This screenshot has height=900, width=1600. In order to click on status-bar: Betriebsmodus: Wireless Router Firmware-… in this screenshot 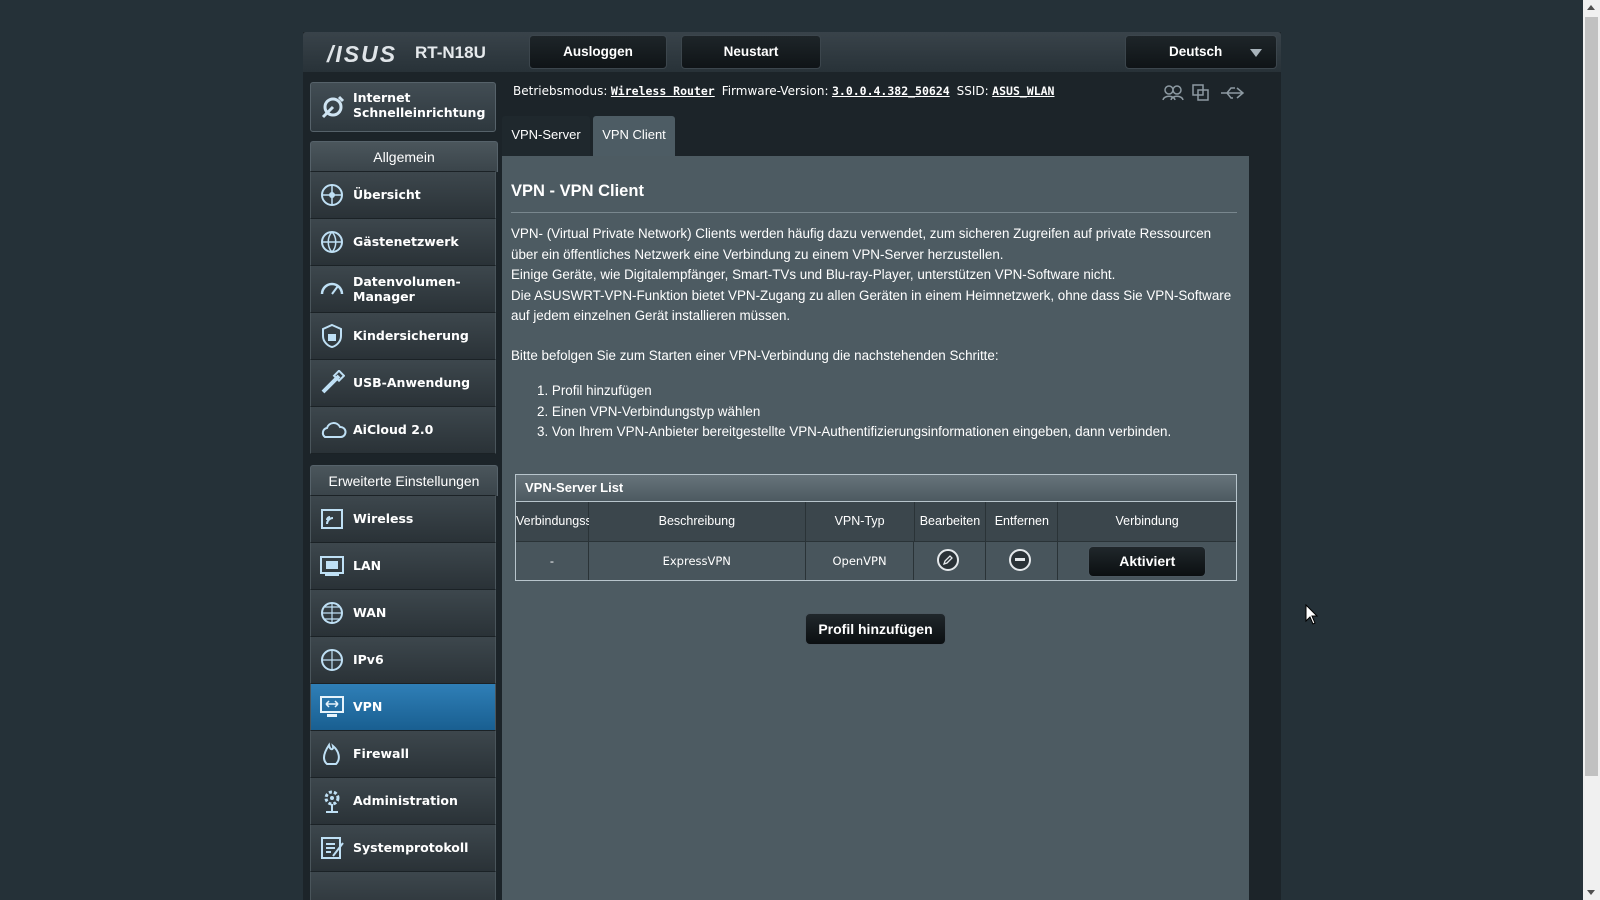, I will do `click(783, 91)`.